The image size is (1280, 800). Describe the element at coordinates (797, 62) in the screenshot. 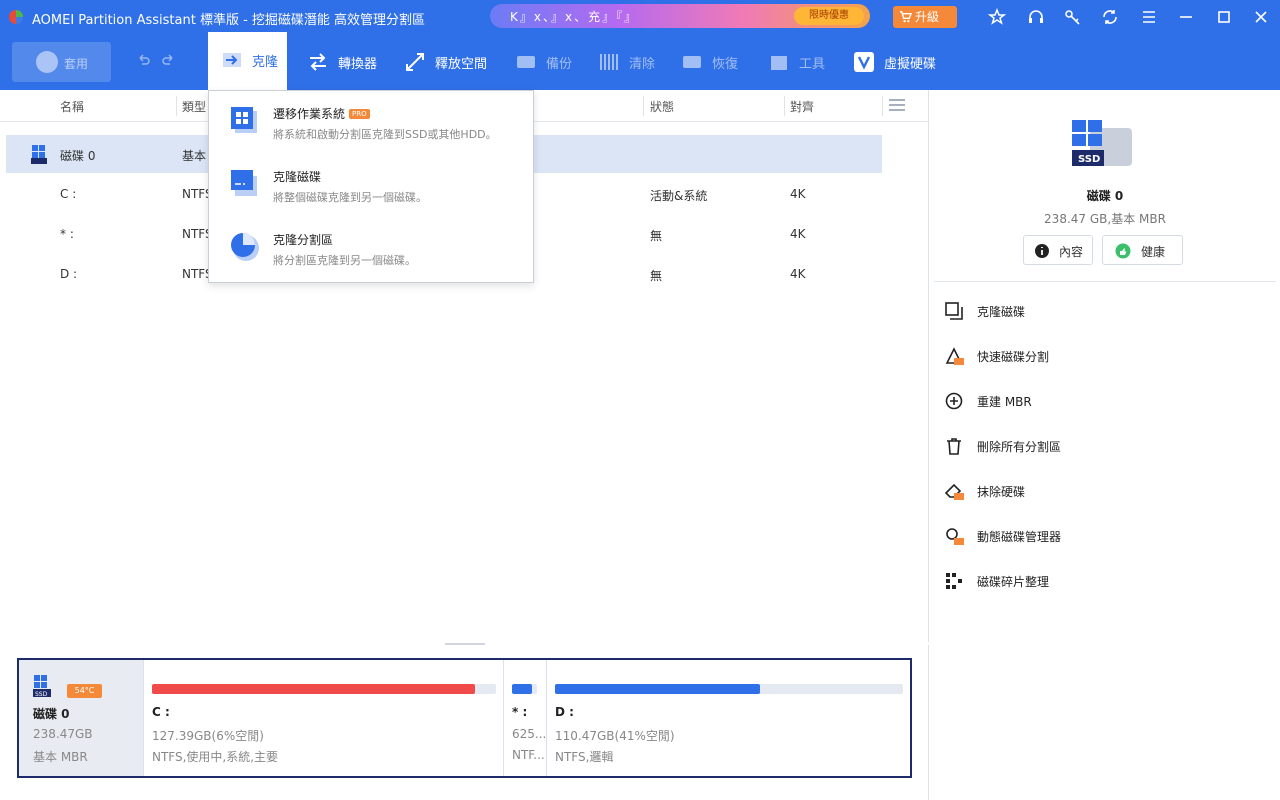

I see `tool-tools: 工具` at that location.